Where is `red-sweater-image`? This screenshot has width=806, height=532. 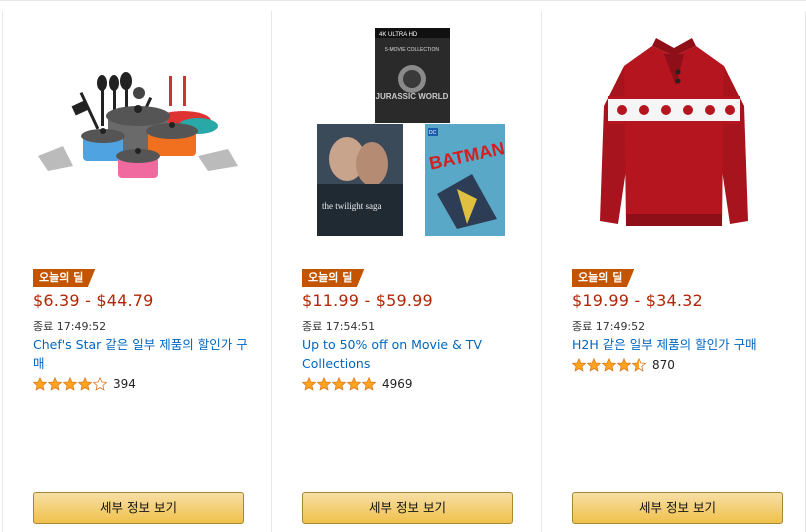
red-sweater-image is located at coordinates (673, 131).